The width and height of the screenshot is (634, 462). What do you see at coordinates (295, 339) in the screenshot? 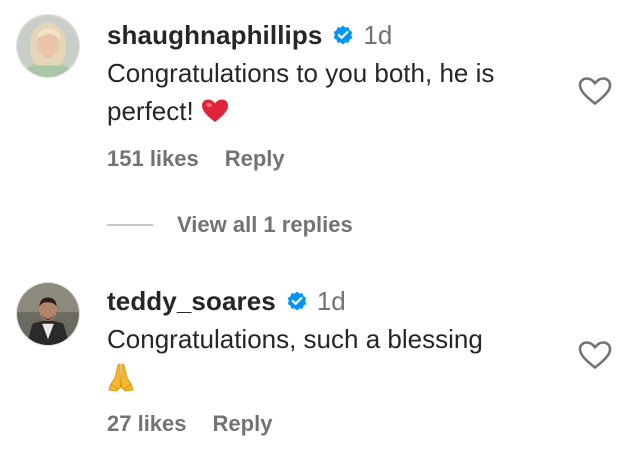
I see `comment-text-content: Congratulations, such a blessing` at bounding box center [295, 339].